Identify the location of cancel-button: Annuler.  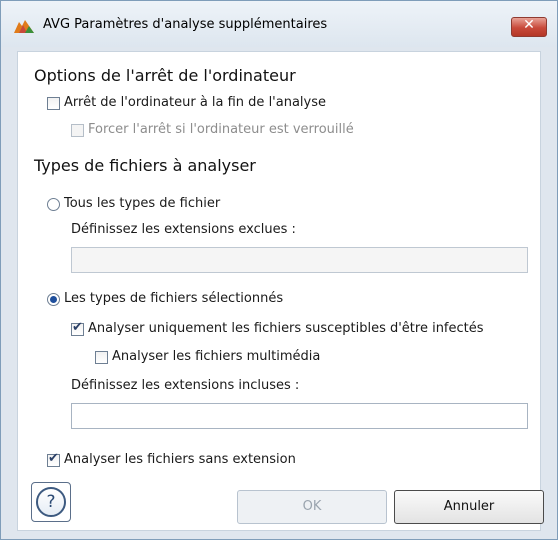
(469, 507).